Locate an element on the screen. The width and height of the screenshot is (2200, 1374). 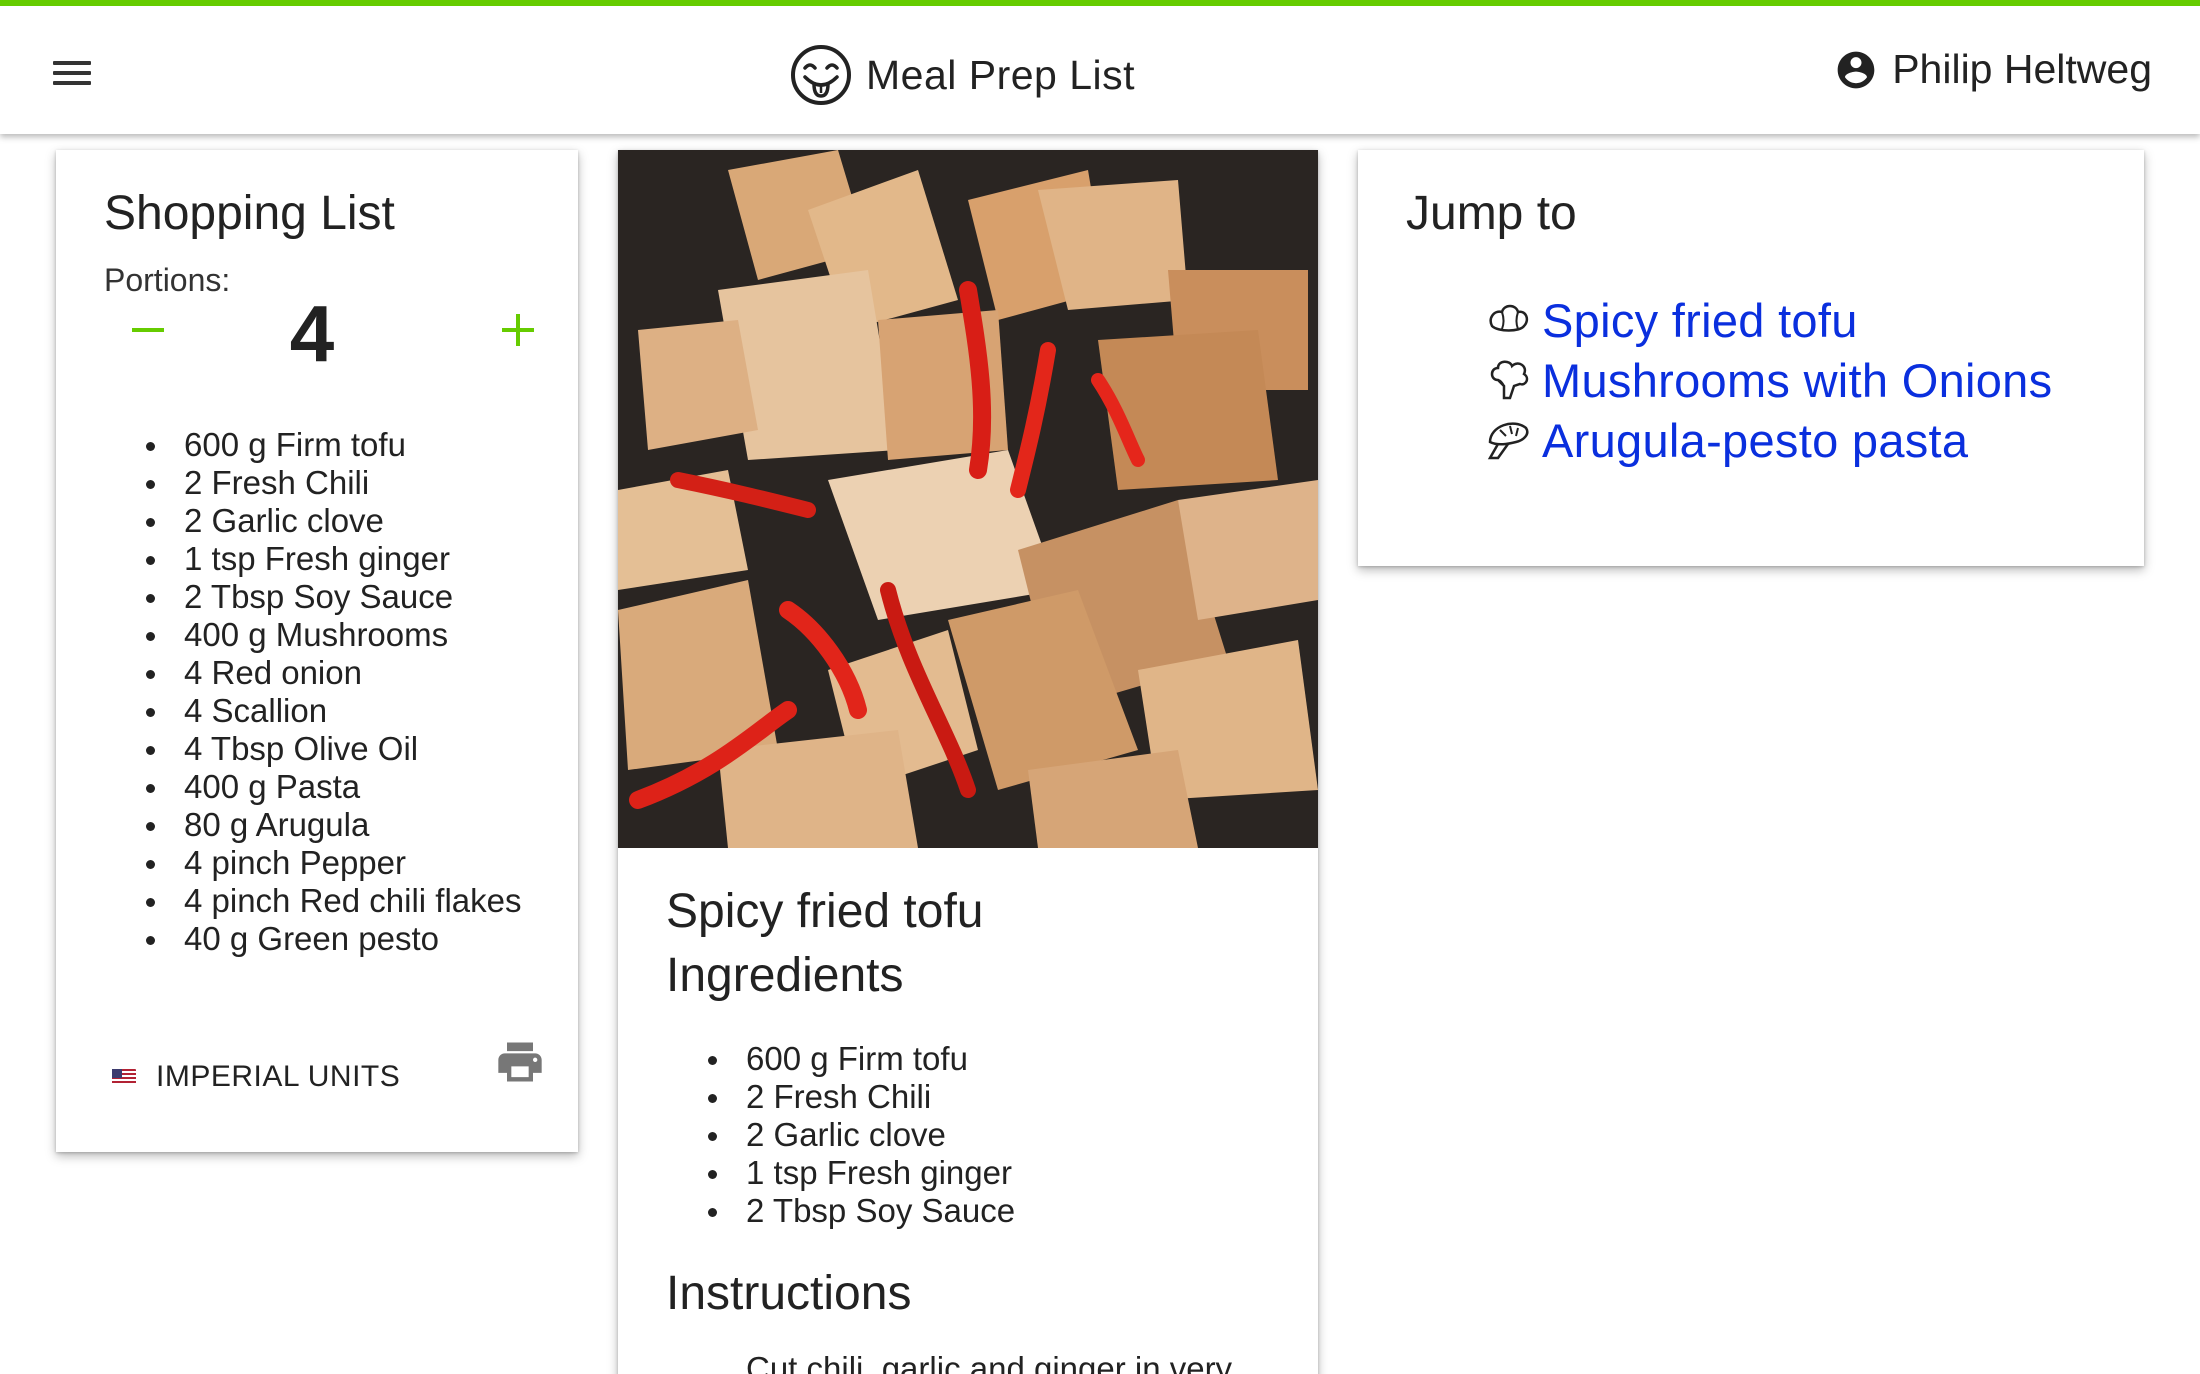
instruction-step: Cut chili, garlic and ginger in very is located at coordinates (989, 1362).